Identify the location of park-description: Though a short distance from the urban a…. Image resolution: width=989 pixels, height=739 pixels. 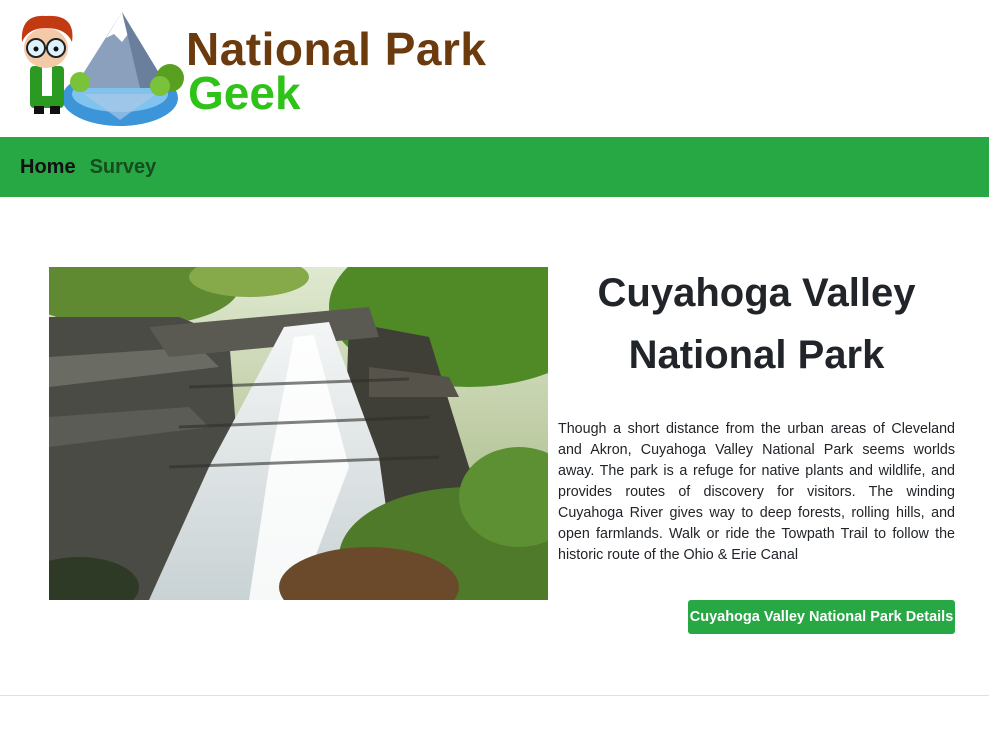
(756, 492).